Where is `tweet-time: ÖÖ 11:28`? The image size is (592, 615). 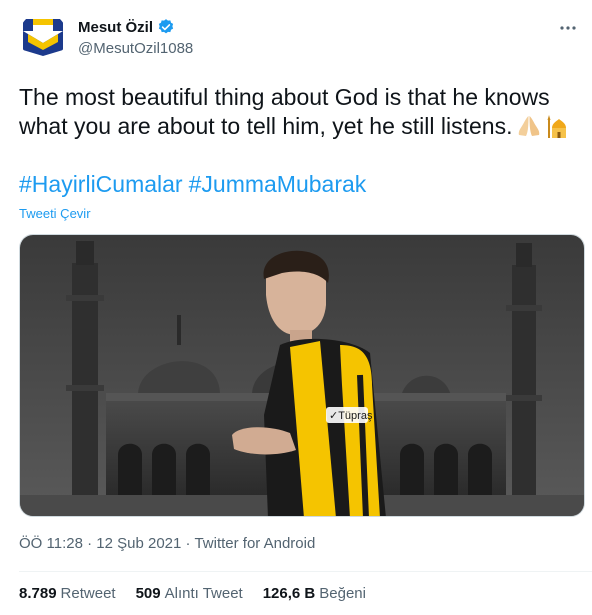
tweet-time: ÖÖ 11:28 is located at coordinates (51, 543).